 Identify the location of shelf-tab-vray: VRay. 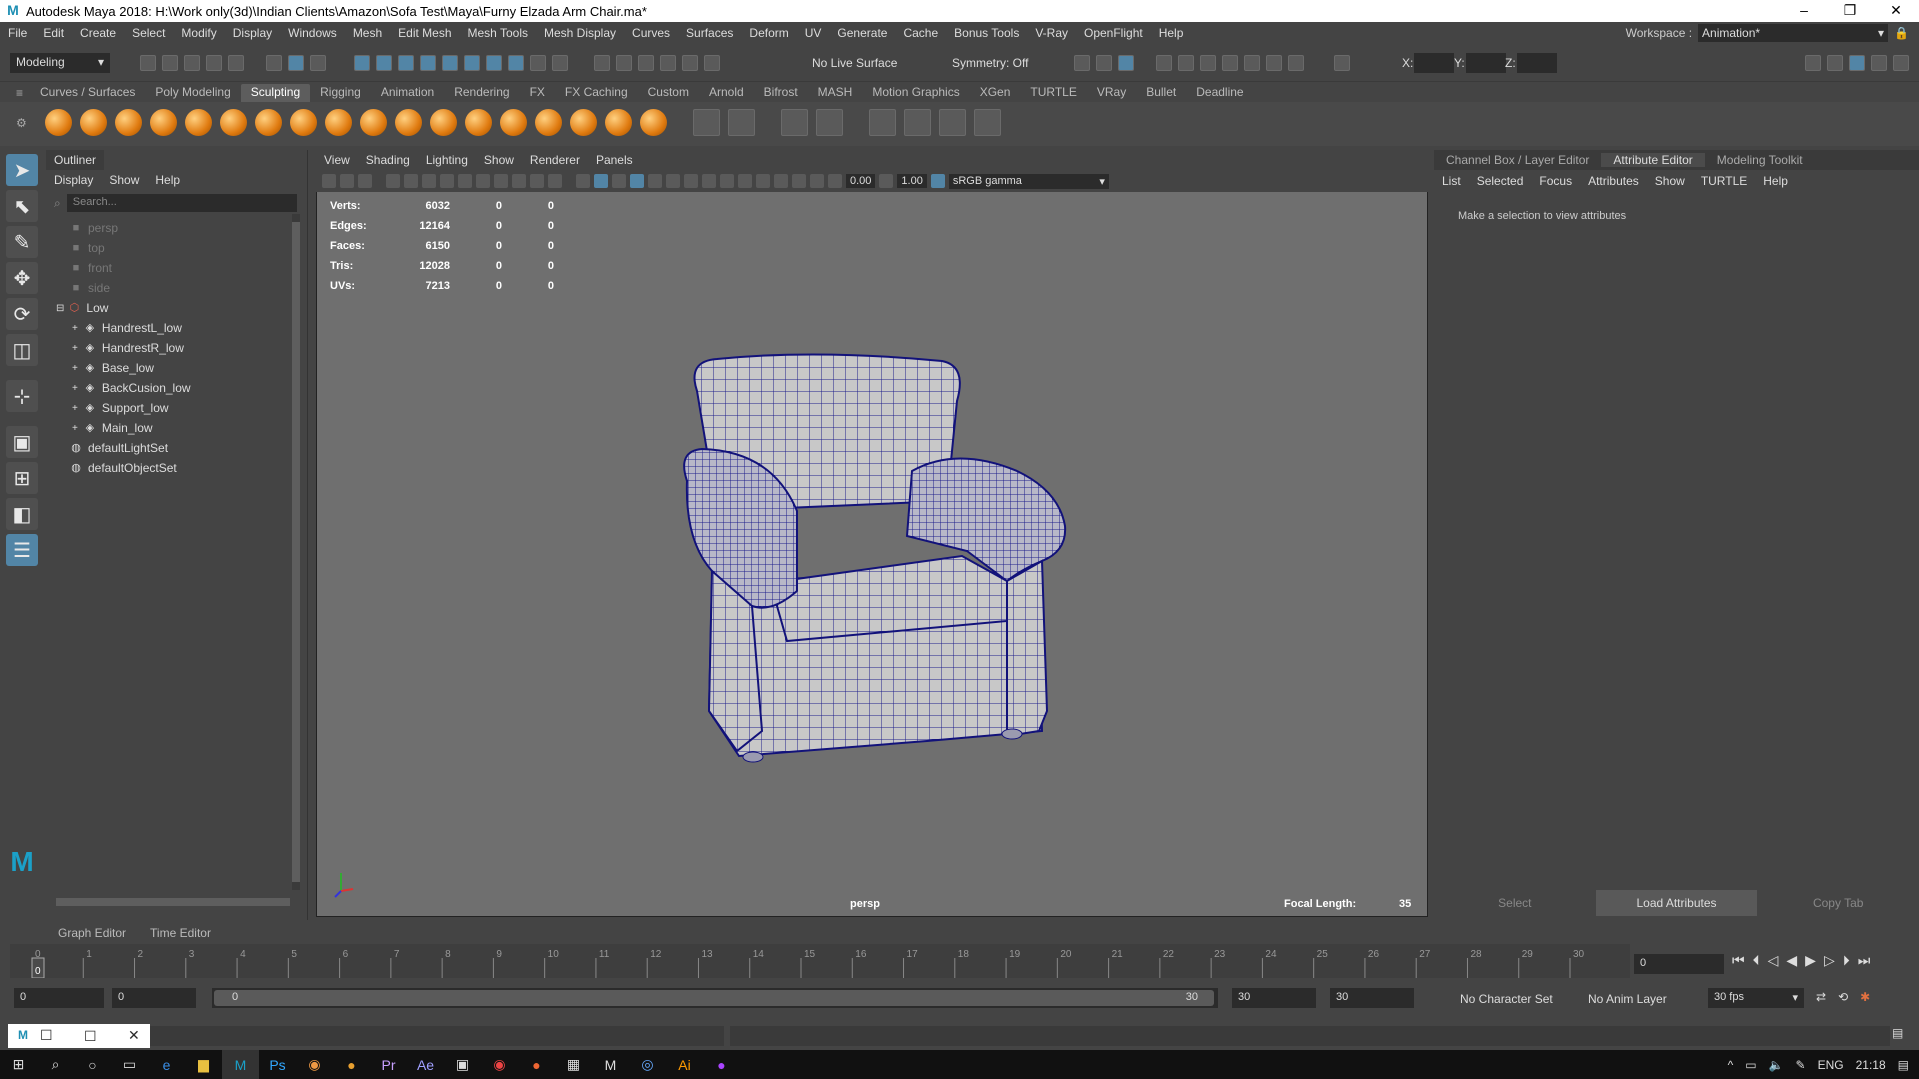
(1111, 93).